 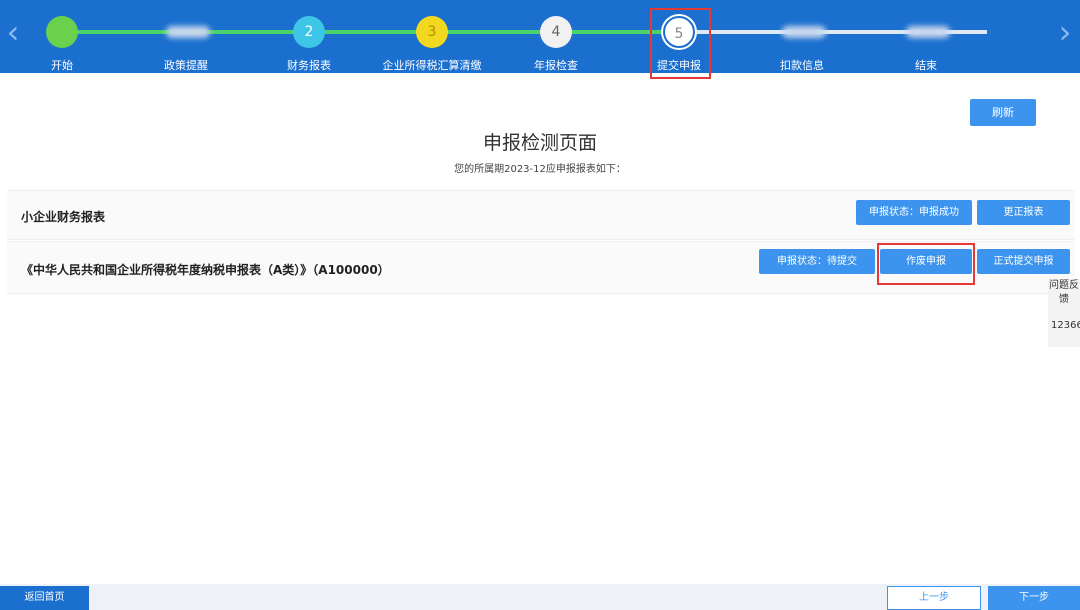 What do you see at coordinates (62, 32) in the screenshot?
I see `step-circle-icon` at bounding box center [62, 32].